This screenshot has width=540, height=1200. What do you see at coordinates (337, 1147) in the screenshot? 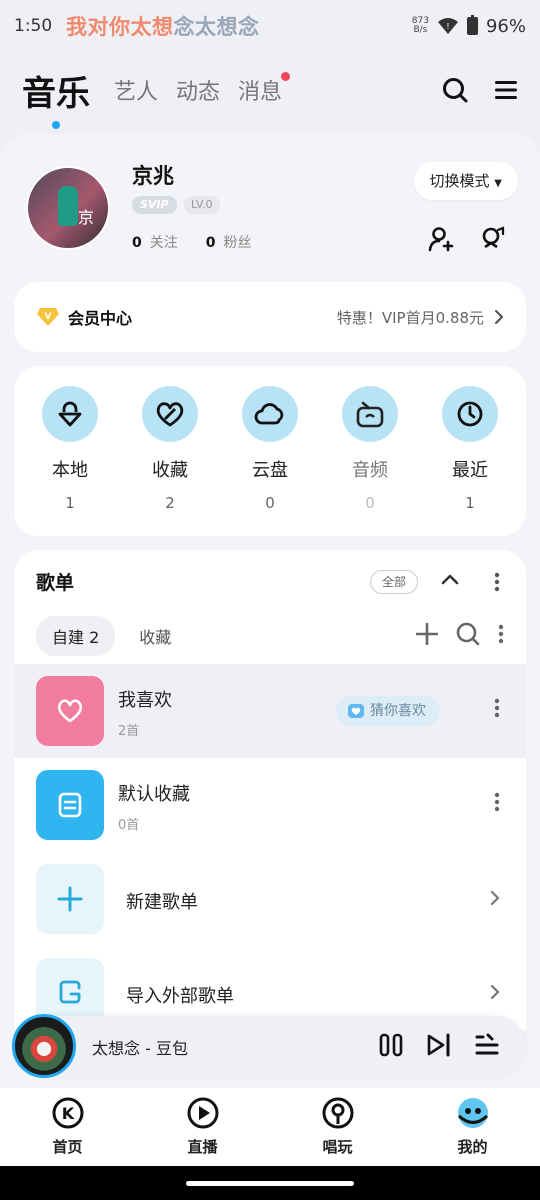
I see `nav-sing-label: 唱玩` at bounding box center [337, 1147].